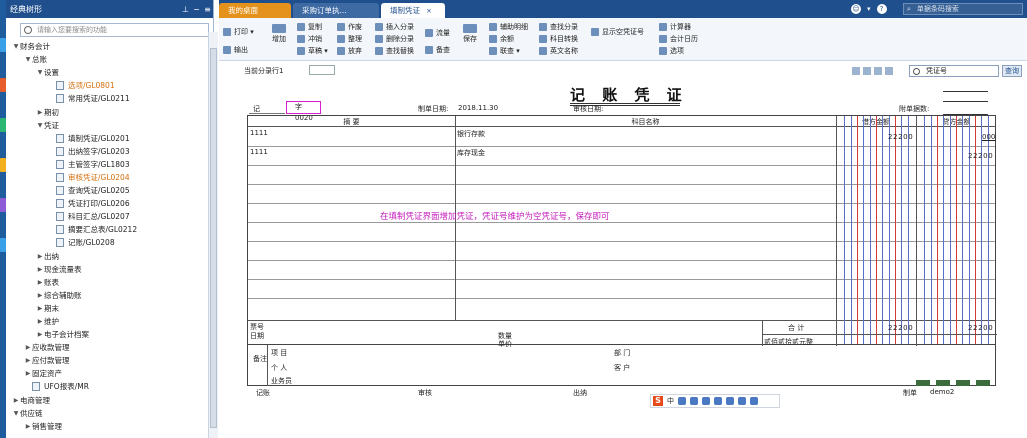 This screenshot has width=1027, height=438. I want to click on tree-node: ▶ 出纳, so click(109, 256).